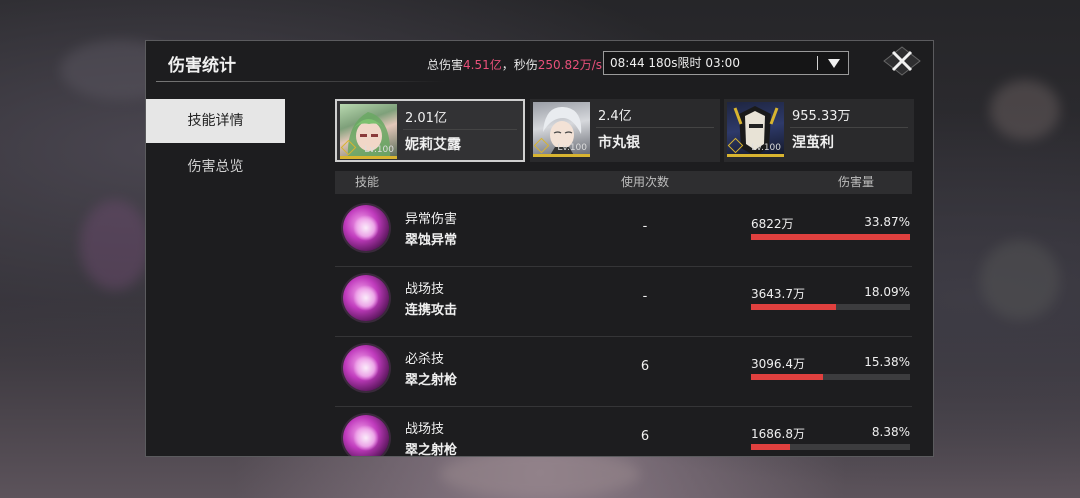 This screenshot has height=498, width=1080. Describe the element at coordinates (426, 118) in the screenshot. I see `character-damage: 2.01亿` at that location.